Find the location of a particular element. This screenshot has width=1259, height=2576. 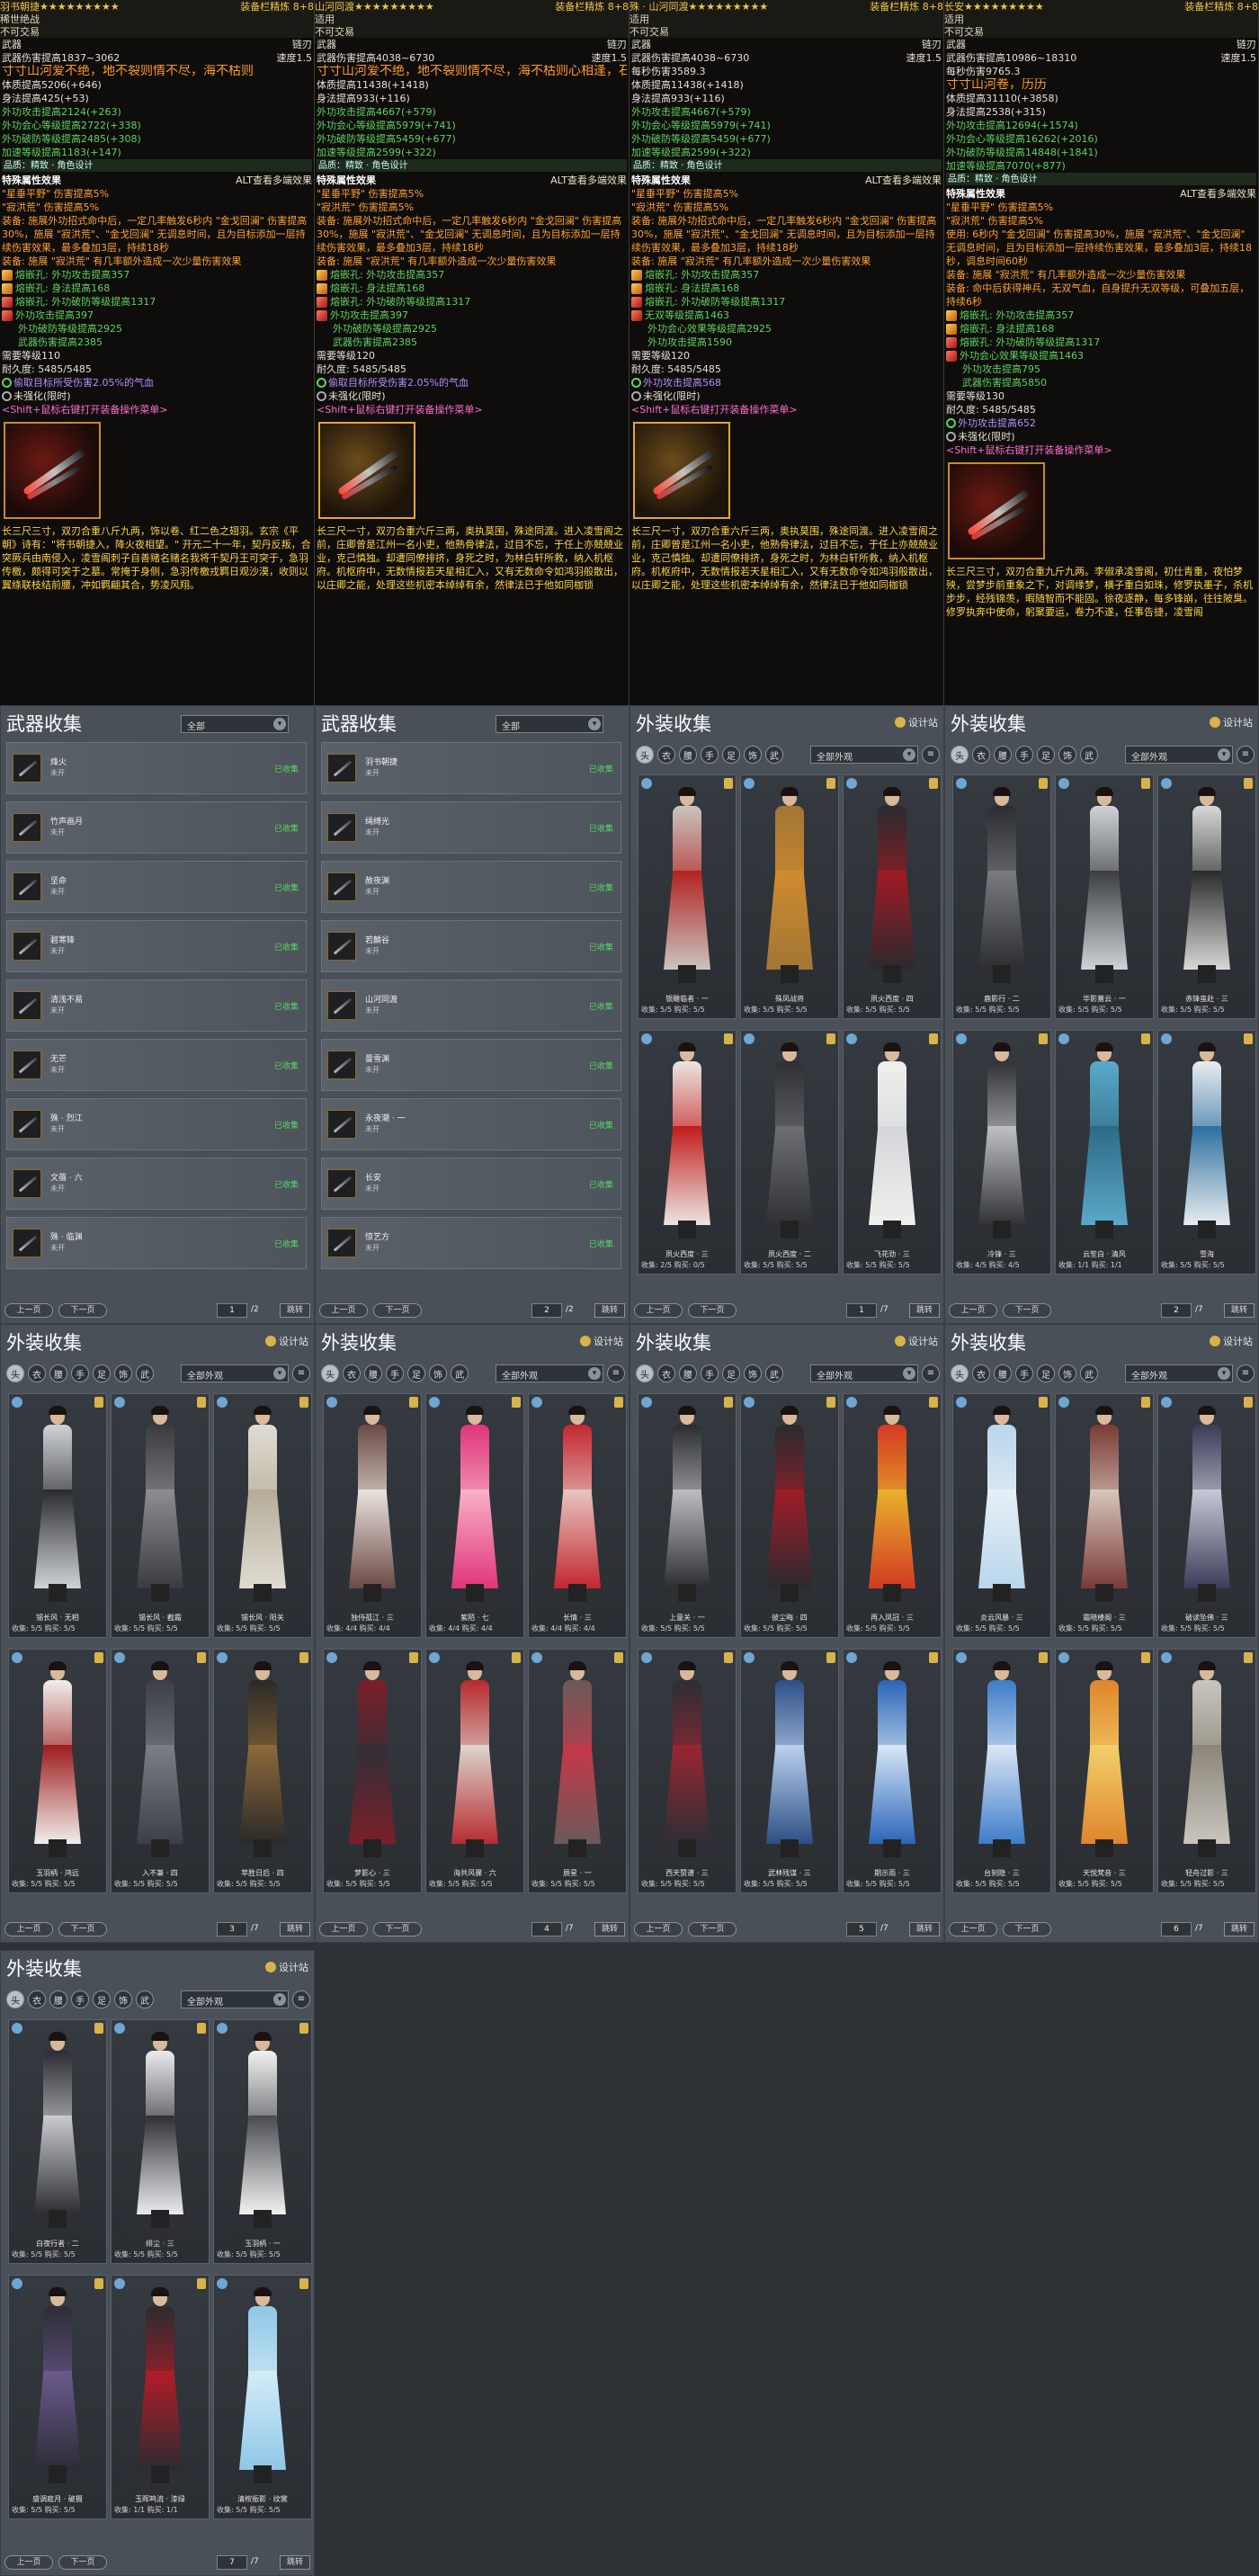

outfit-card: 鹿影行 · 二收集: 5/5 购买: 5/5 is located at coordinates (1001, 896).